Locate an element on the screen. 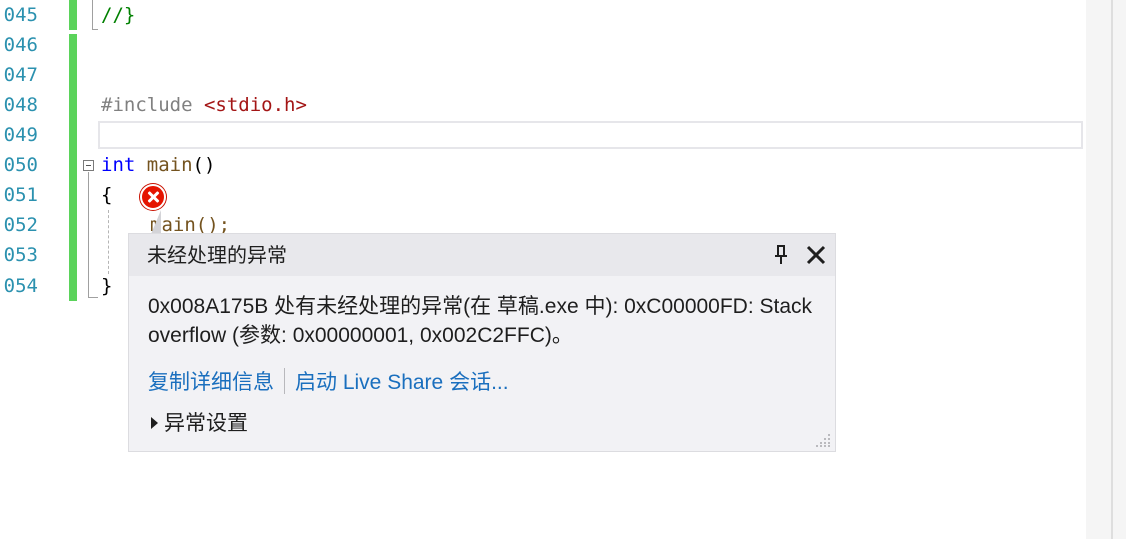 The image size is (1126, 539). code-line-054: } is located at coordinates (106, 286).